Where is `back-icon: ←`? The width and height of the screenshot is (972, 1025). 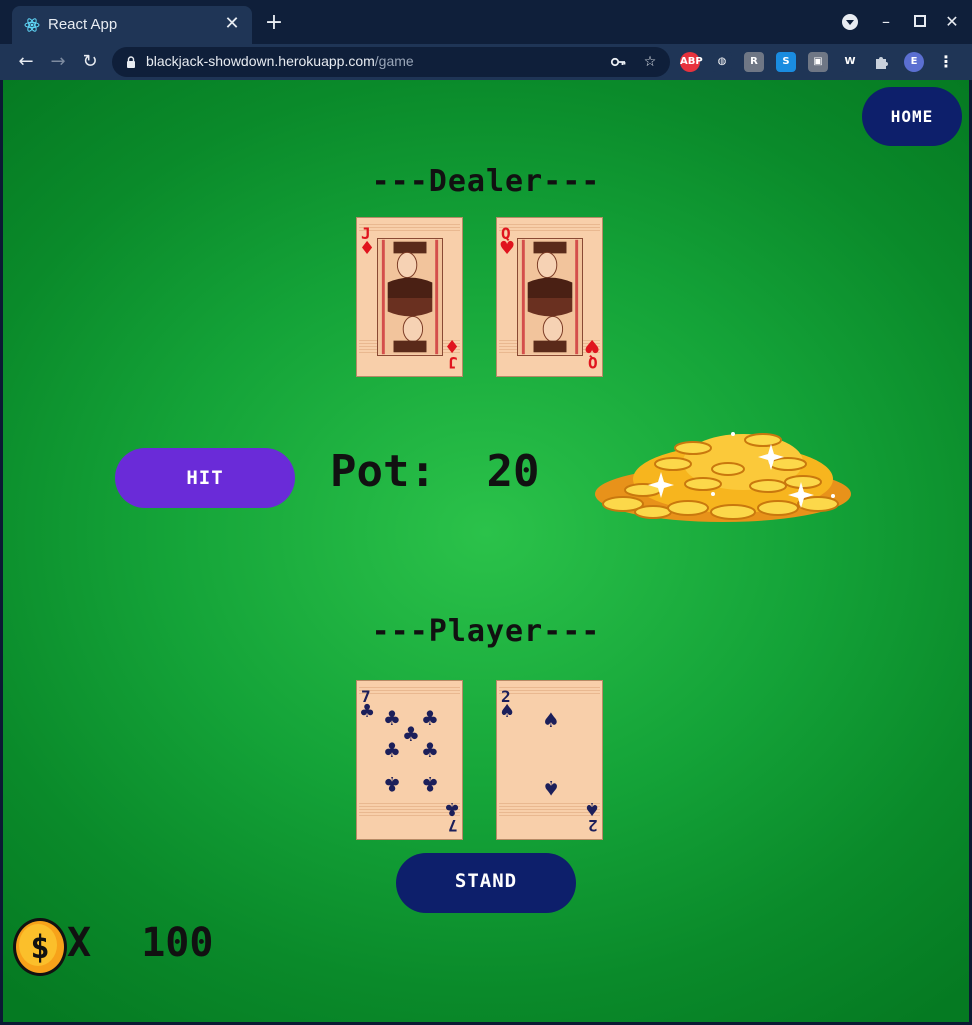 back-icon: ← is located at coordinates (26, 62).